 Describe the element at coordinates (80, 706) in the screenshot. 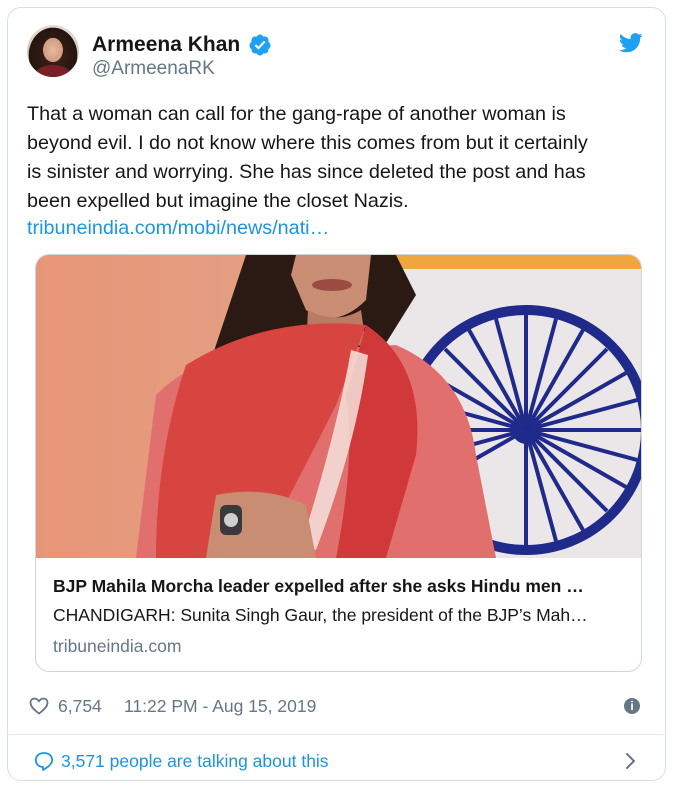

I see `like-count: 6,754` at that location.